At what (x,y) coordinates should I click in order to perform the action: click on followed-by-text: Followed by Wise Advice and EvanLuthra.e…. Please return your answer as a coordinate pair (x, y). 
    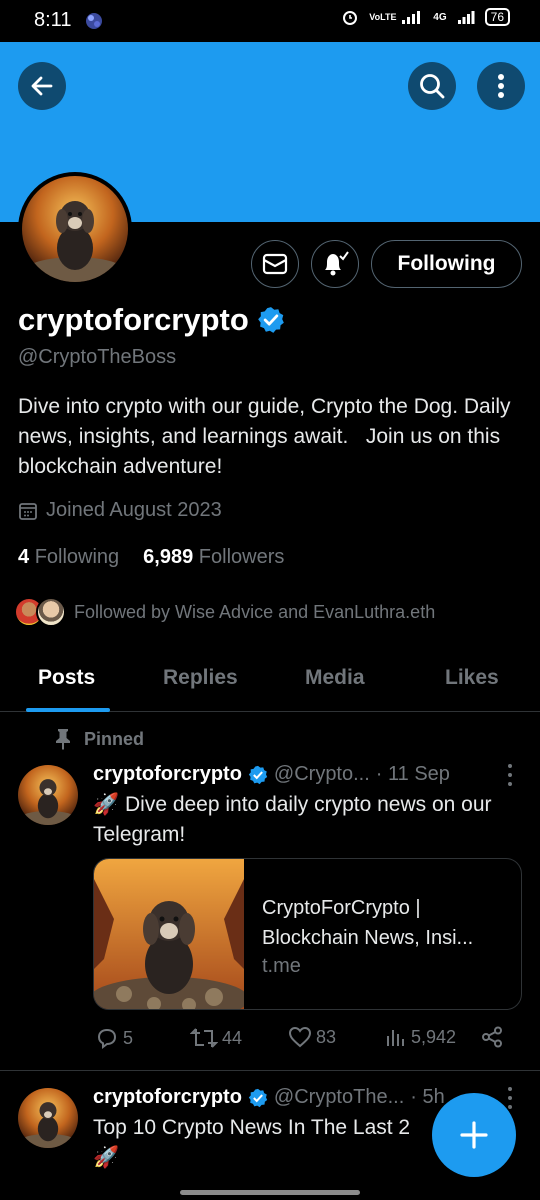
    Looking at the image, I should click on (255, 611).